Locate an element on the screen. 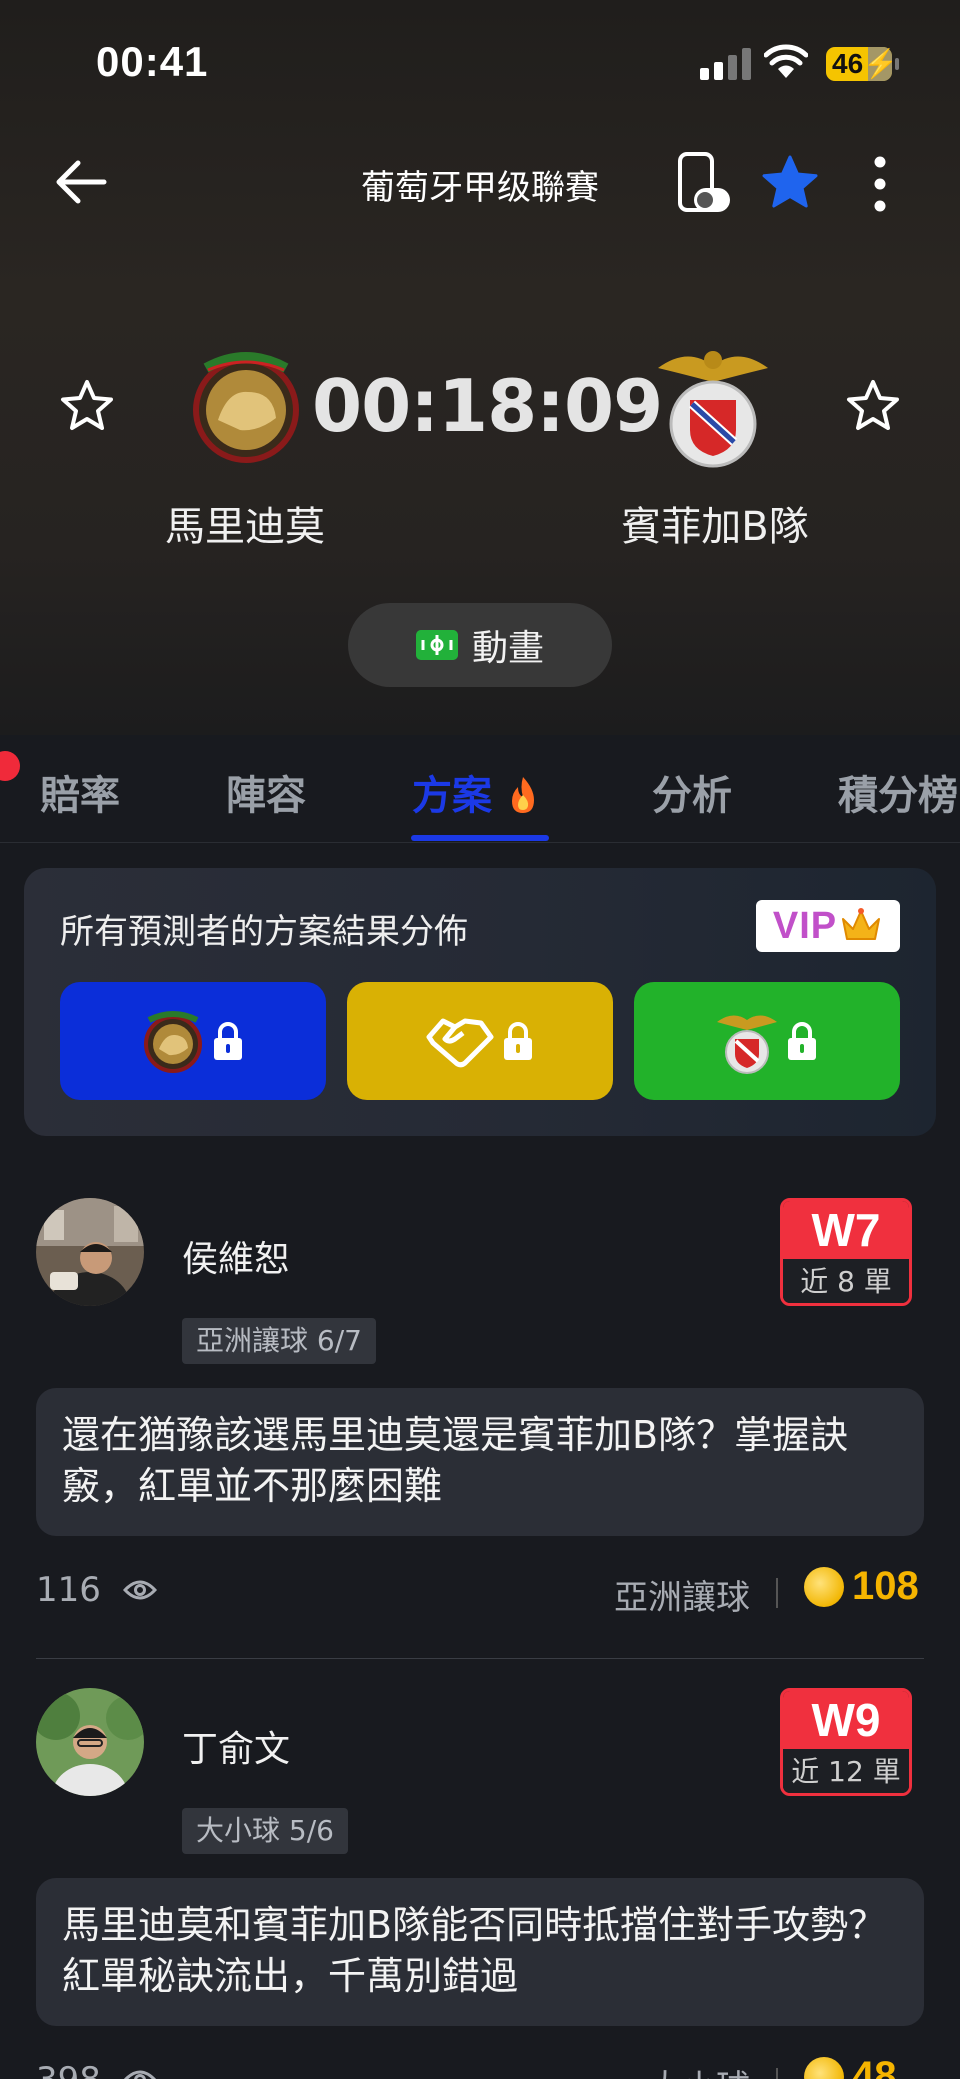  market-type: 亞洲讓球 is located at coordinates (682, 1598).